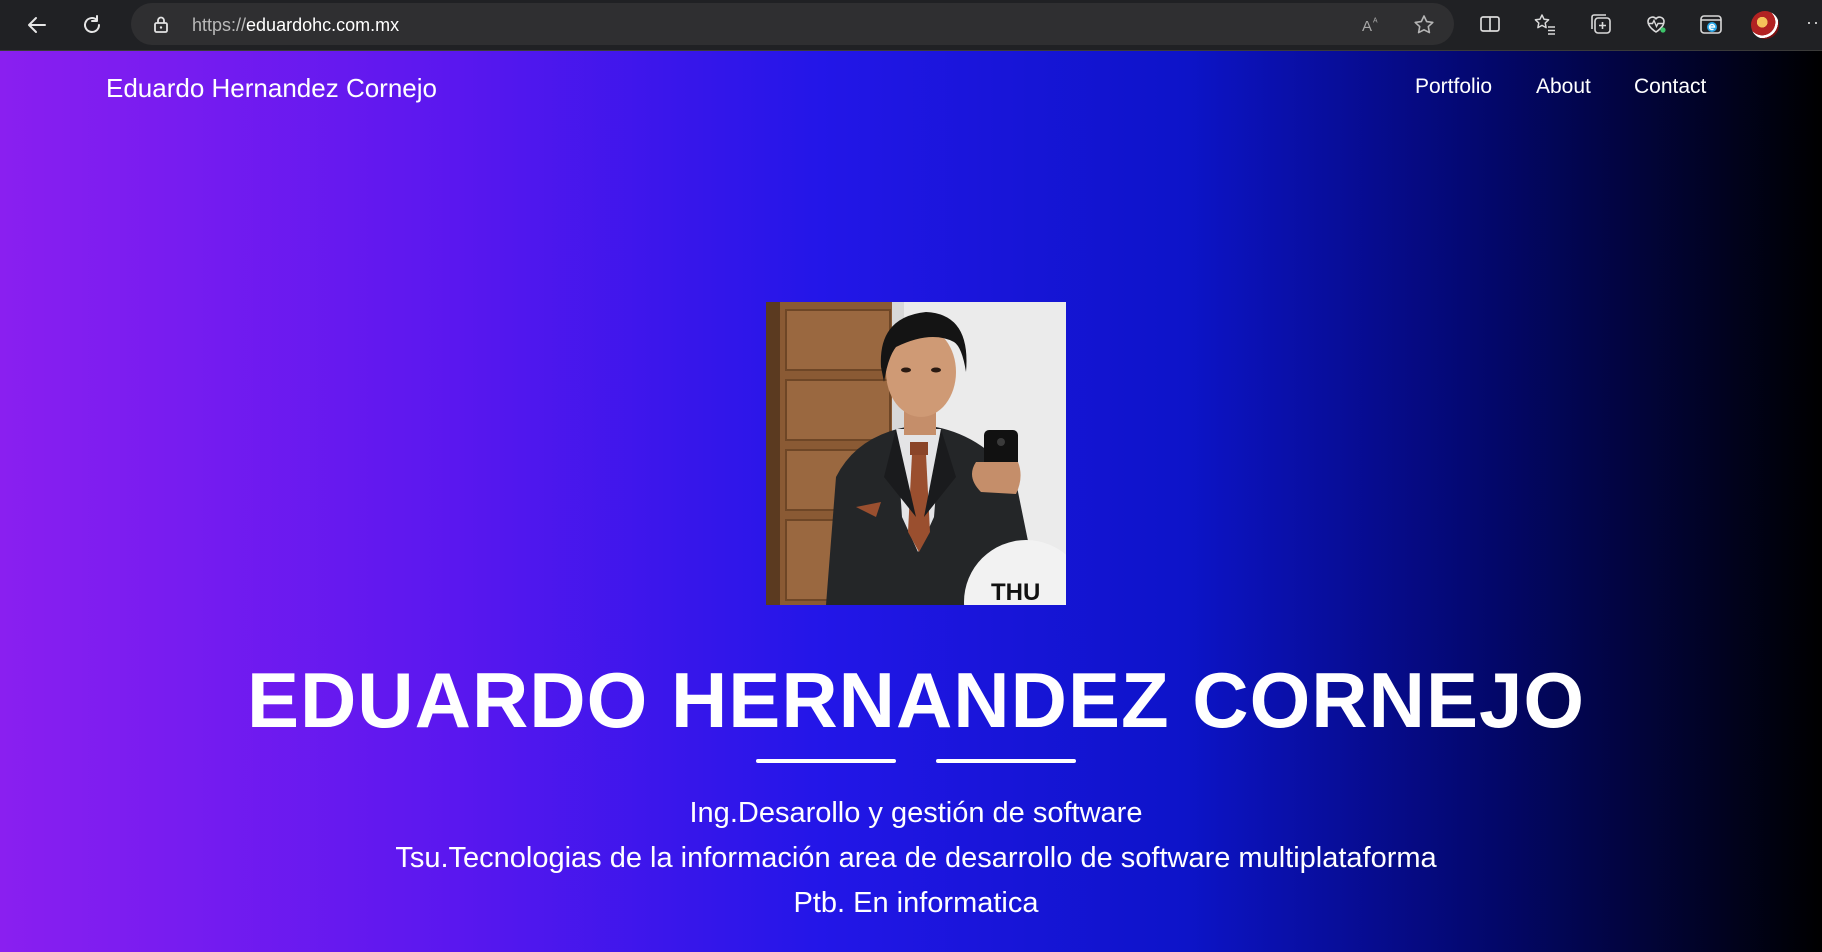 This screenshot has width=1822, height=952. What do you see at coordinates (92, 25) in the screenshot?
I see `refresh-icon` at bounding box center [92, 25].